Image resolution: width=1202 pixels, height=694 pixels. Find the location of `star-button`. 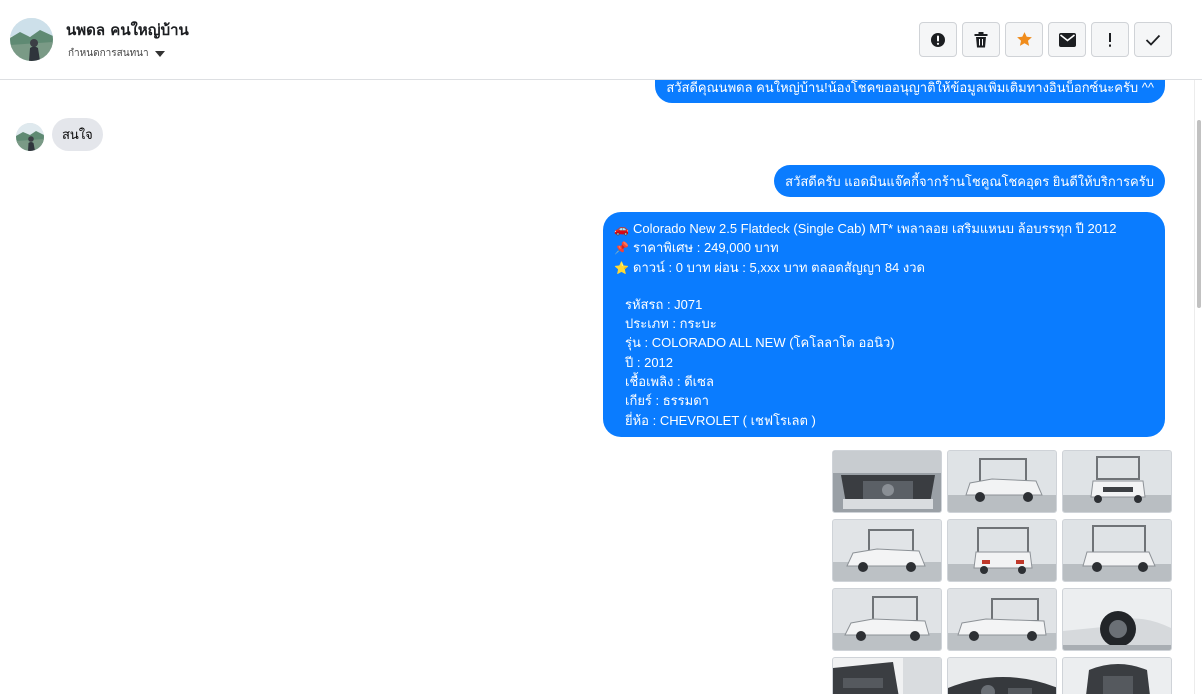

star-button is located at coordinates (1024, 39).